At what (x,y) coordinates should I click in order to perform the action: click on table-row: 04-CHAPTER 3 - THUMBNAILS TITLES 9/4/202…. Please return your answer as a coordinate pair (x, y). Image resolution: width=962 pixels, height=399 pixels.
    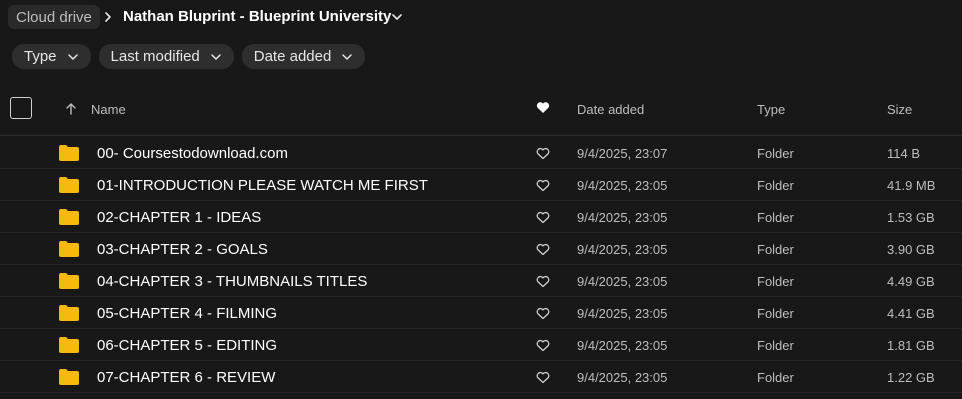
    Looking at the image, I should click on (481, 281).